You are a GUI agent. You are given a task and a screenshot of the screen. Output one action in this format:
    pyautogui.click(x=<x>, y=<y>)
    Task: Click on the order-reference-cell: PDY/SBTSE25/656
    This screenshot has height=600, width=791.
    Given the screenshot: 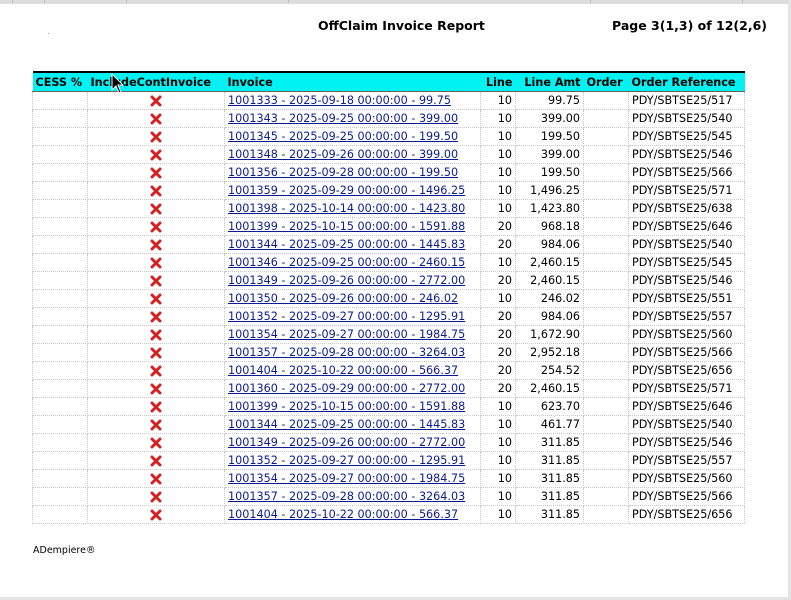 What is the action you would take?
    pyautogui.click(x=686, y=514)
    